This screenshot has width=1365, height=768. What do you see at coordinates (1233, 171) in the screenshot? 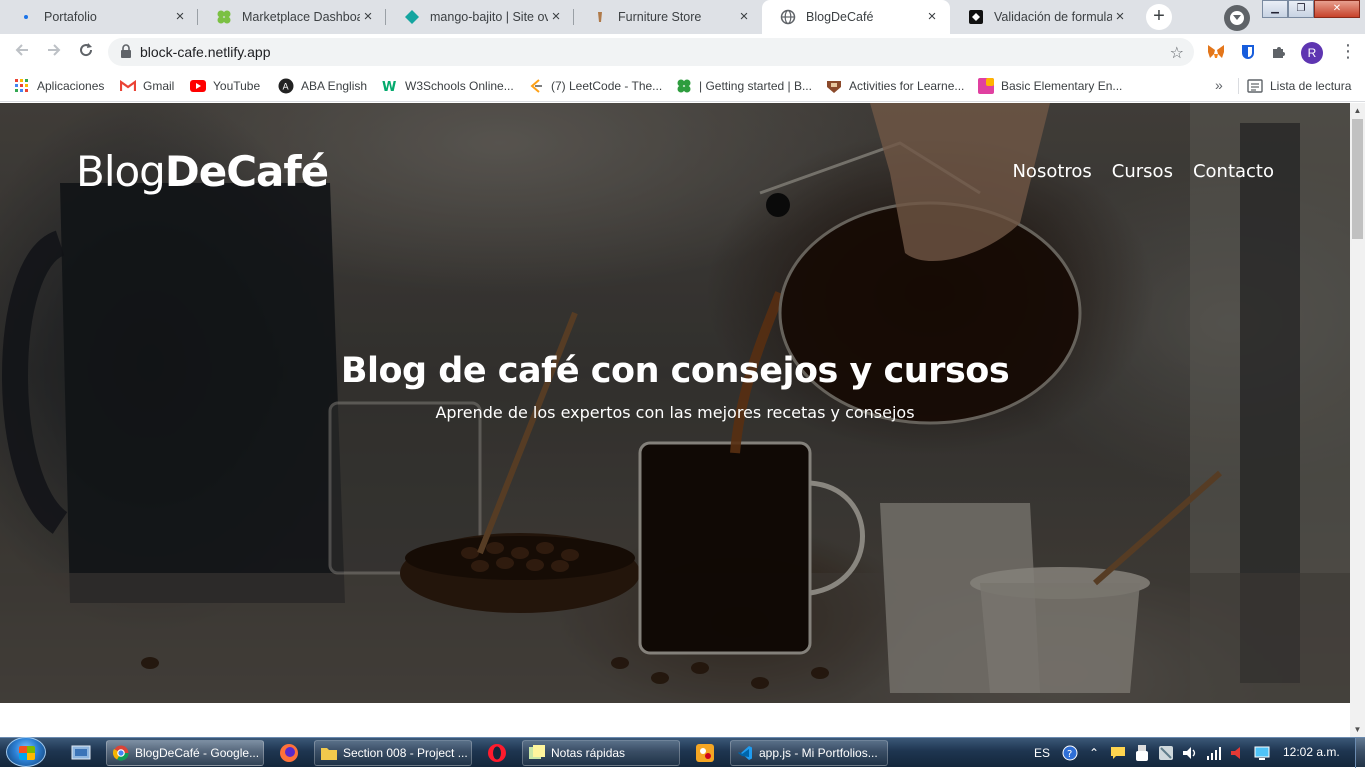
I see `nav-link-contacto: Contacto` at bounding box center [1233, 171].